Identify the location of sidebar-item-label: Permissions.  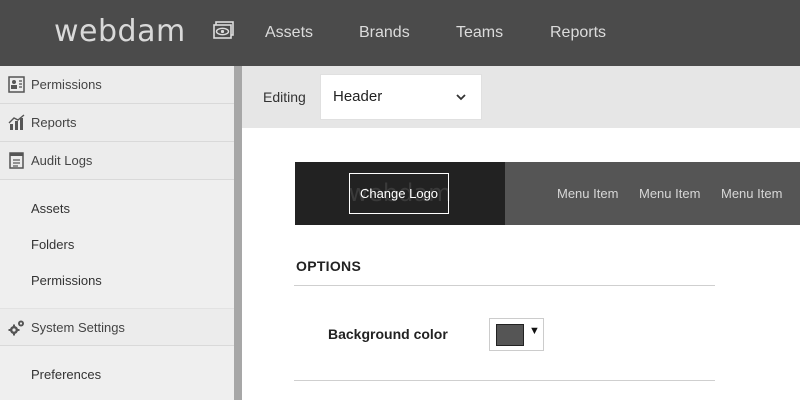
(66, 84).